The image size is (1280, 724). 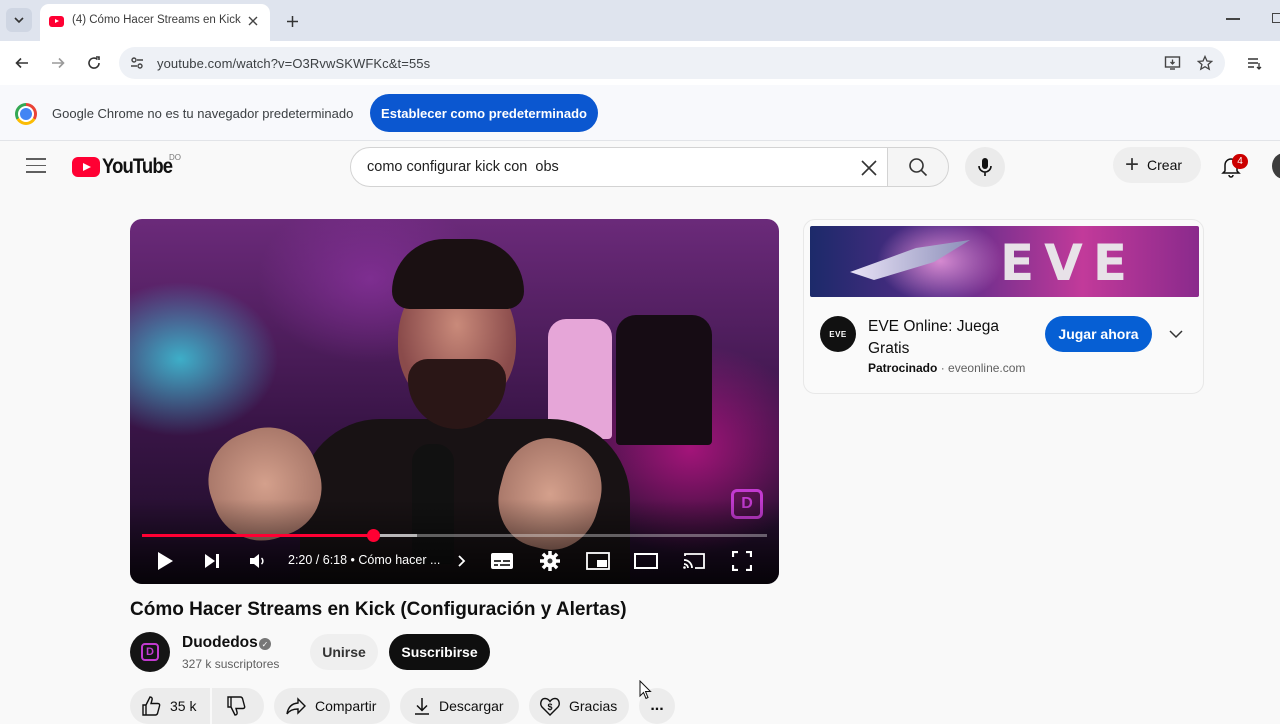 I want to click on share-button: Compartir, so click(x=332, y=706).